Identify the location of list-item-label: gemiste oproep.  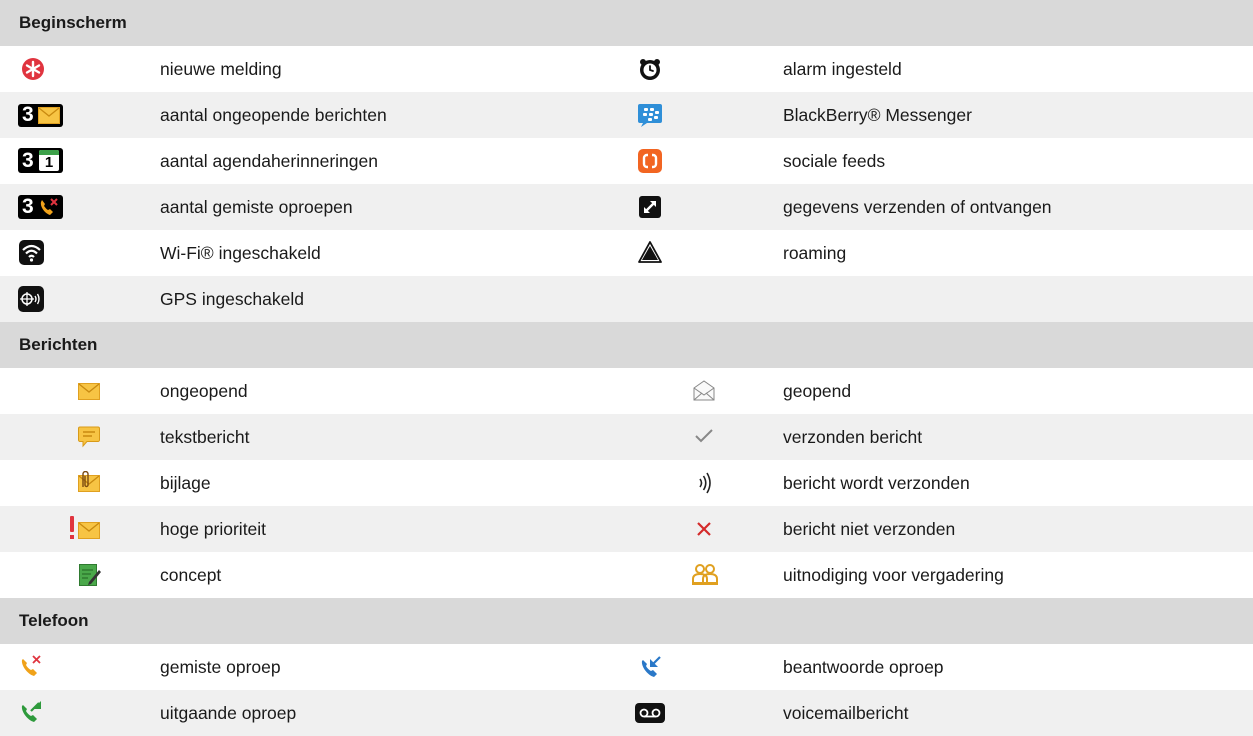
(220, 666).